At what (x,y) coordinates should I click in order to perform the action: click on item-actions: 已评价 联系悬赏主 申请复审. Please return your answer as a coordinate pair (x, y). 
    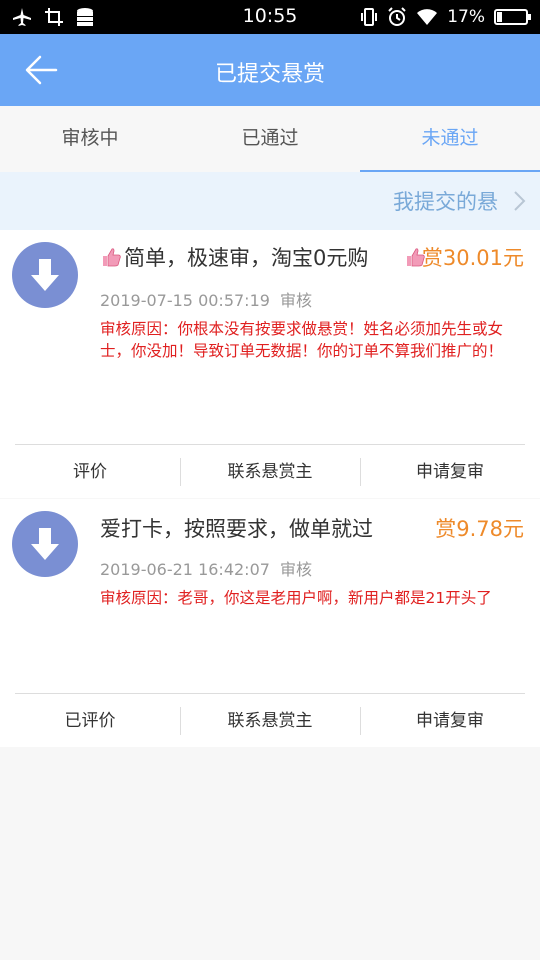
    Looking at the image, I should click on (270, 721).